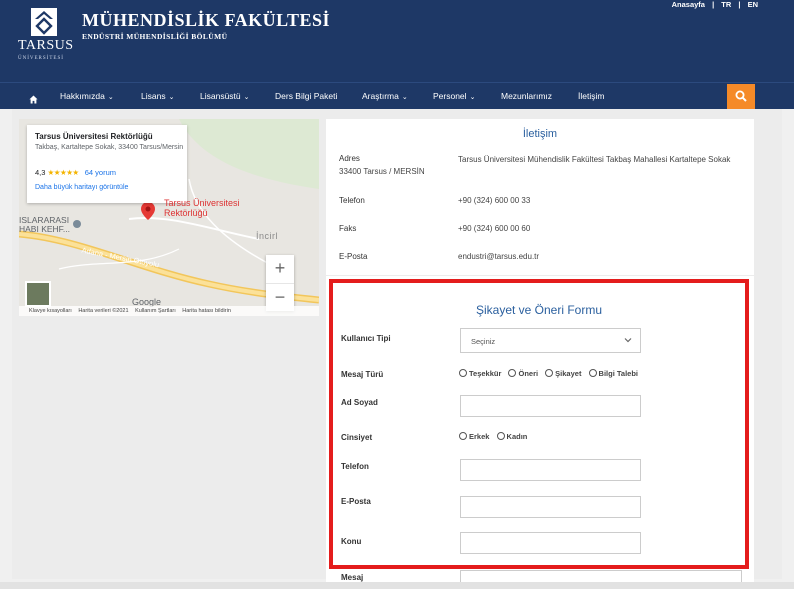 This screenshot has height=589, width=794. Describe the element at coordinates (41, 58) in the screenshot. I see `logo-subtext: ÜNİVERSİTESİ` at that location.